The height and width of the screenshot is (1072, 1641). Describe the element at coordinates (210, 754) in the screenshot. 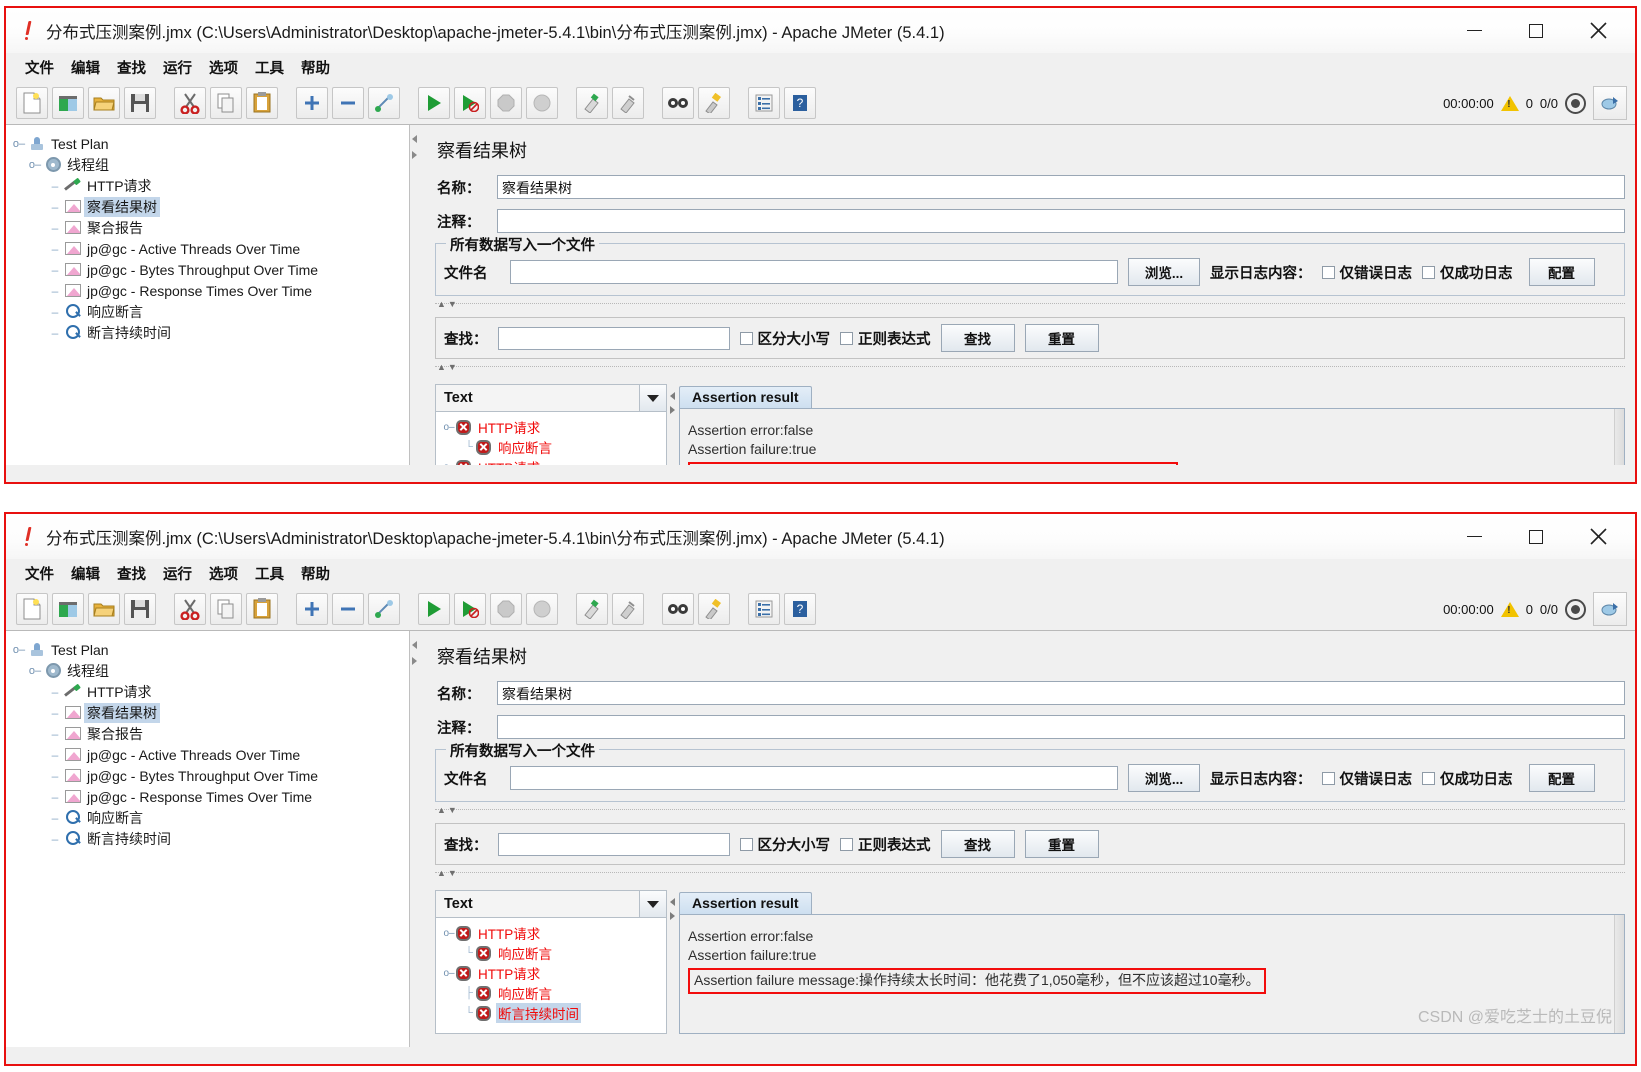

I see `tree-node-active-threads: – jp@gc - Active Threads Over Time` at that location.